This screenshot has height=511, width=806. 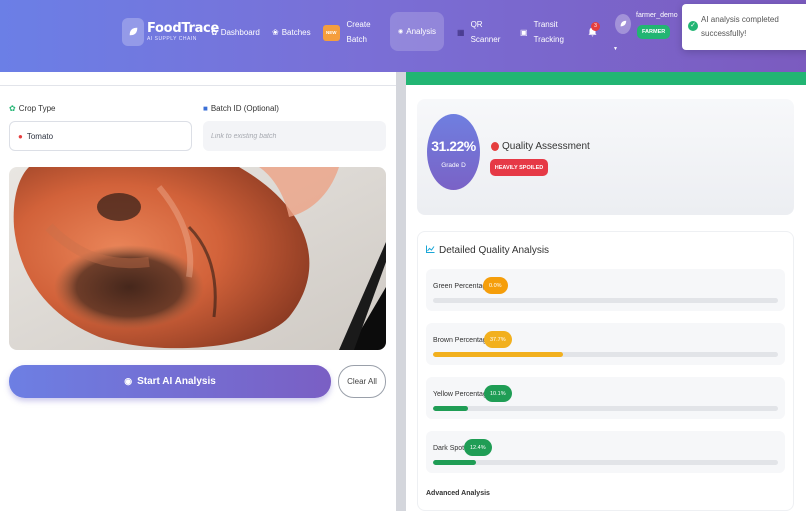 What do you see at coordinates (740, 26) in the screenshot?
I see `toast-message: AI analysis completed successfully!` at bounding box center [740, 26].